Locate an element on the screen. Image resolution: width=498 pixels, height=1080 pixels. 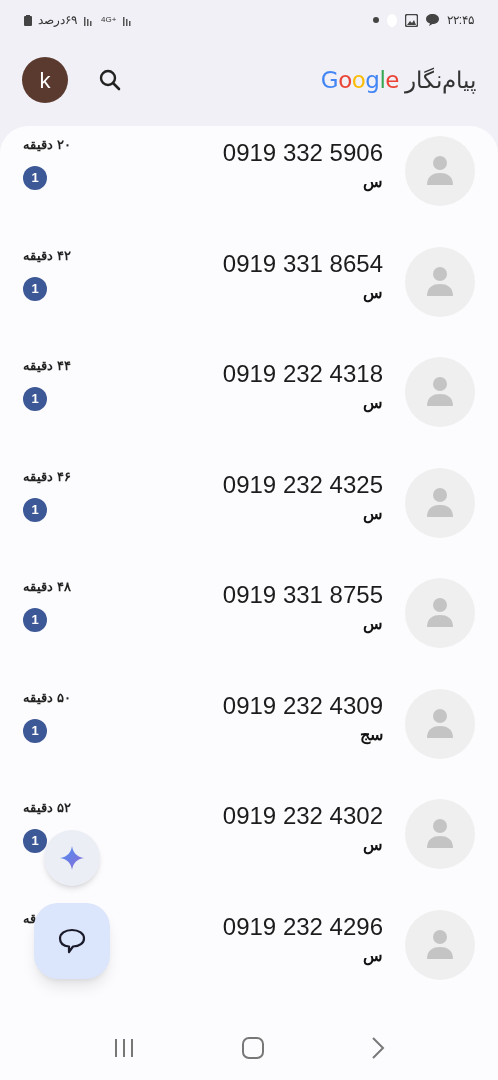
contact-phone-number: 0919 331 8755 is located at coordinates (302, 595).